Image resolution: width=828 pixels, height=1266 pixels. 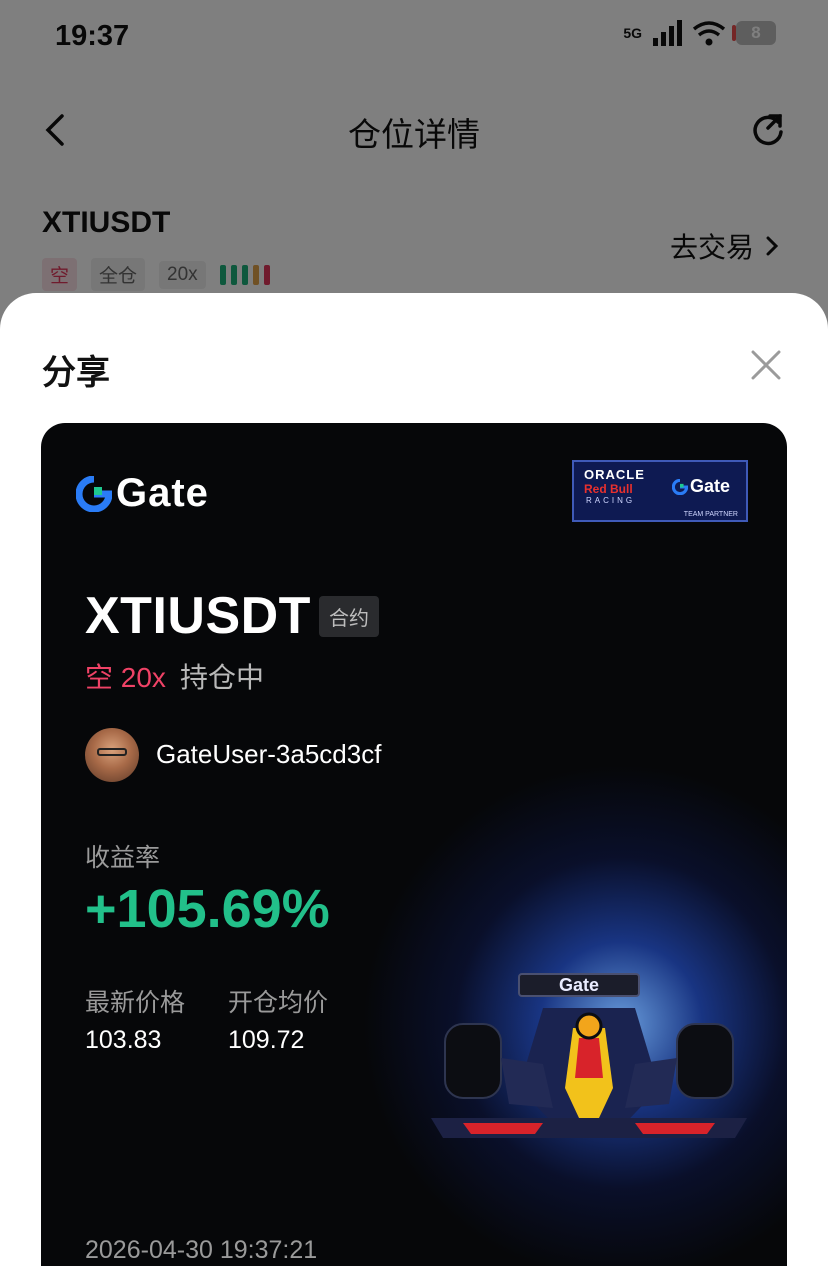 What do you see at coordinates (162, 493) in the screenshot?
I see `gate-logo-text: Gate` at bounding box center [162, 493].